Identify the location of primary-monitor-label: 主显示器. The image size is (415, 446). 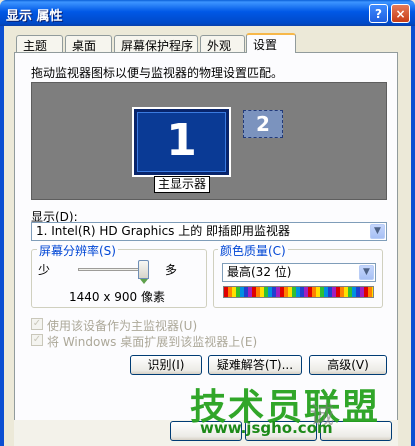
(182, 184).